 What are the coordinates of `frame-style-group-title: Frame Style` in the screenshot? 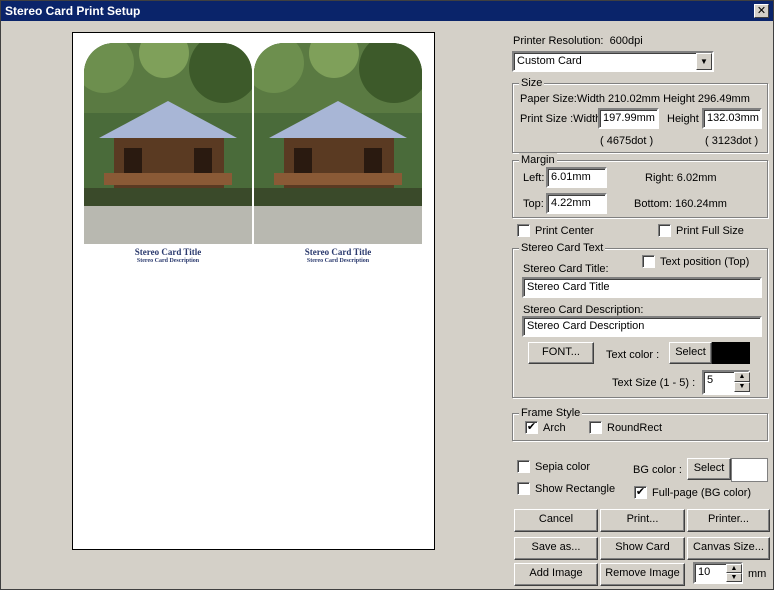 It's located at (551, 413).